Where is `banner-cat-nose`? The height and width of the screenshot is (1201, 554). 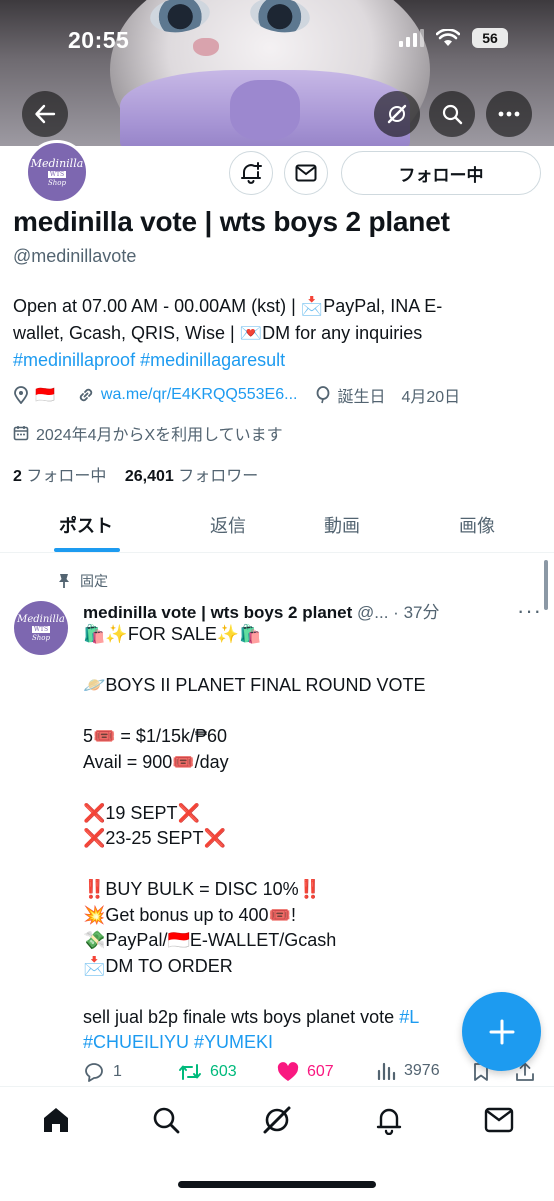
banner-cat-nose is located at coordinates (206, 47).